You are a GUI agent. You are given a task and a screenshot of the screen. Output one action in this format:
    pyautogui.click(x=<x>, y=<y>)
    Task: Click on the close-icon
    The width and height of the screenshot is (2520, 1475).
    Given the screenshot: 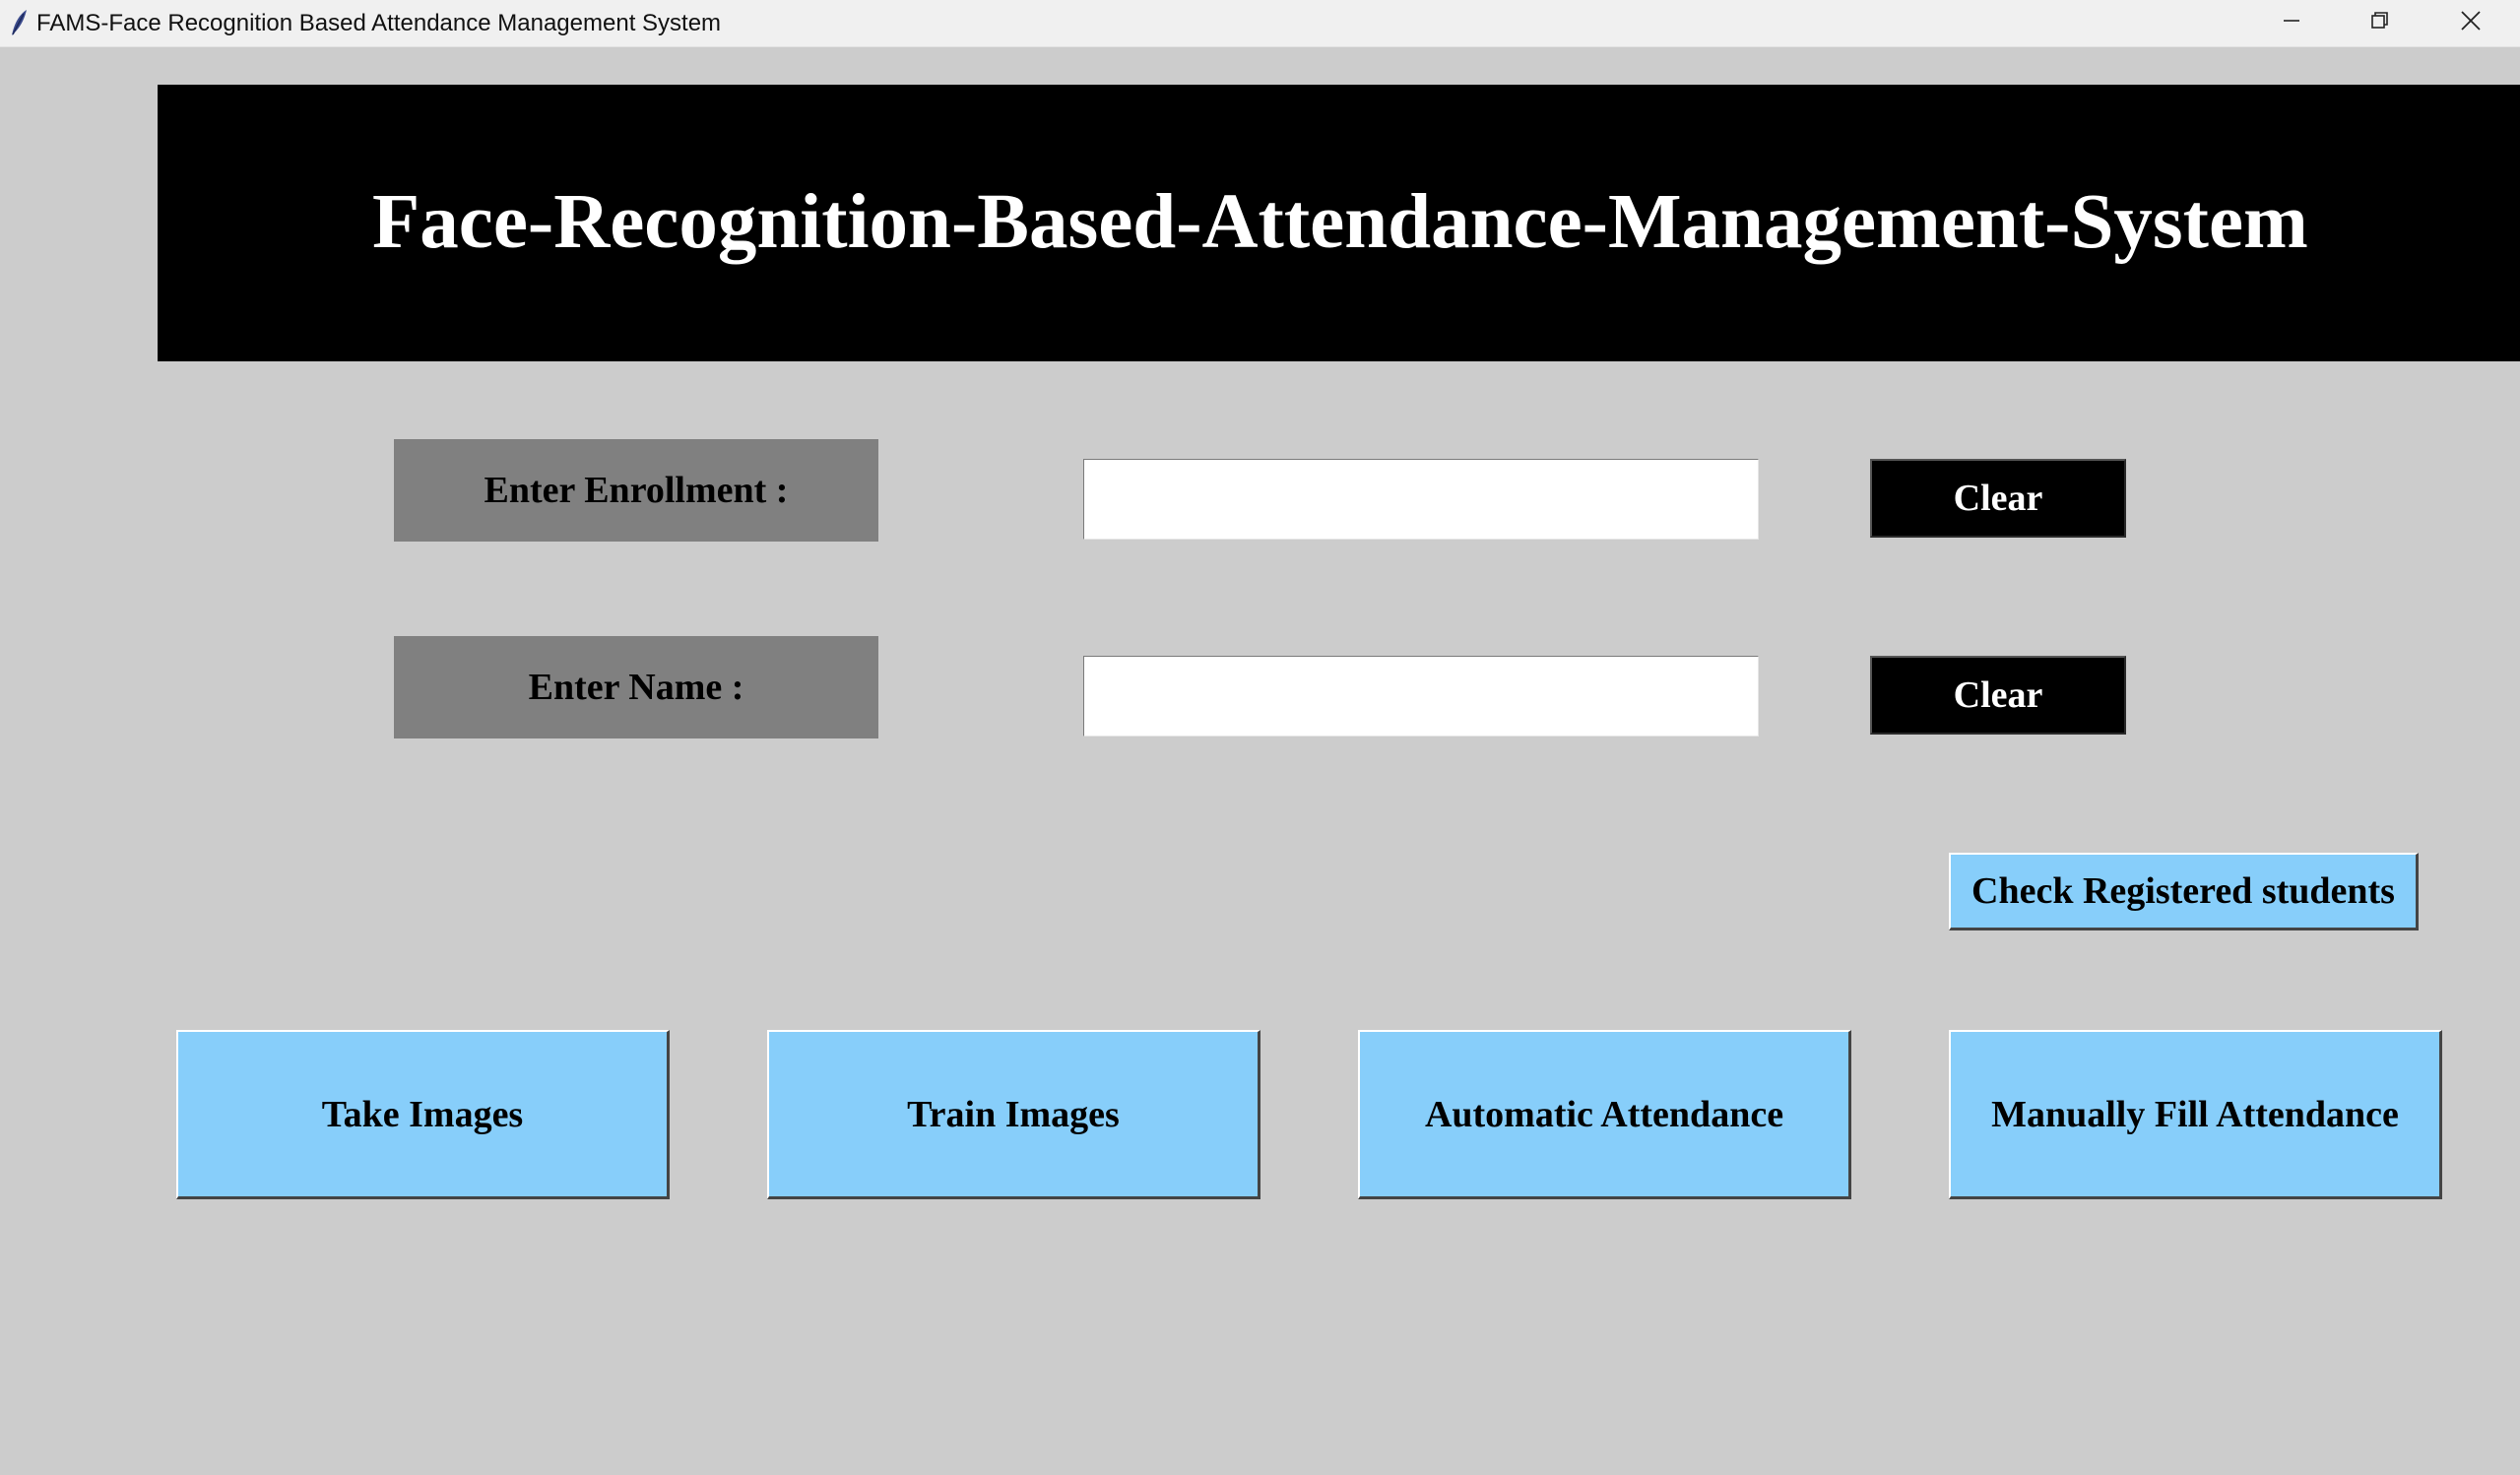 What is the action you would take?
    pyautogui.click(x=2471, y=23)
    